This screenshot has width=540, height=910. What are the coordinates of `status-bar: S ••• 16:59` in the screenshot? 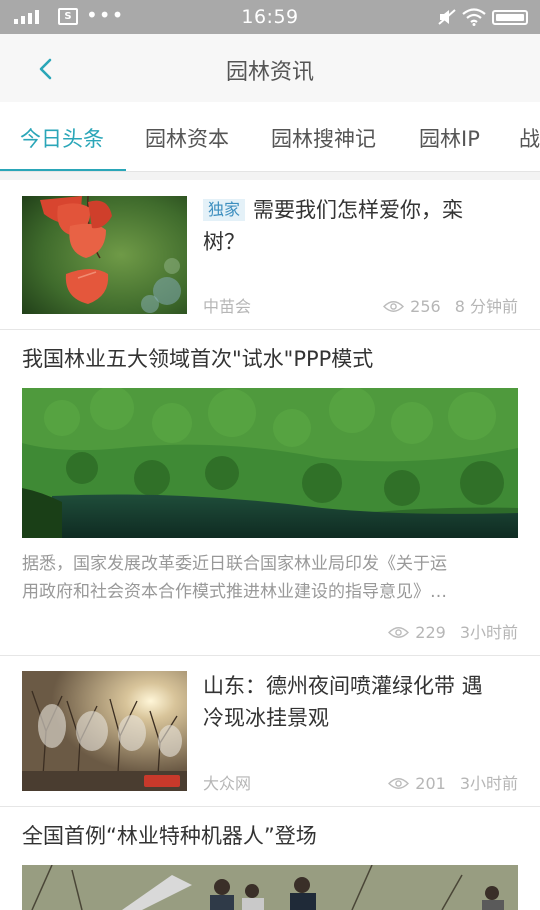 It's located at (270, 17).